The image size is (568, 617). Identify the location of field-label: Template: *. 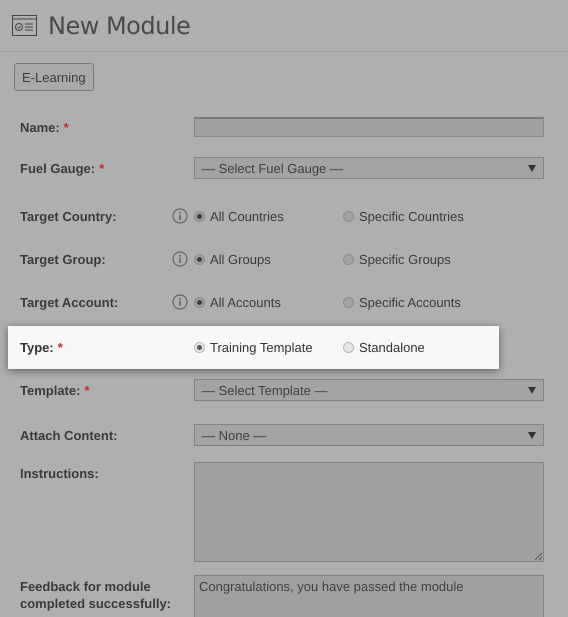
(55, 391).